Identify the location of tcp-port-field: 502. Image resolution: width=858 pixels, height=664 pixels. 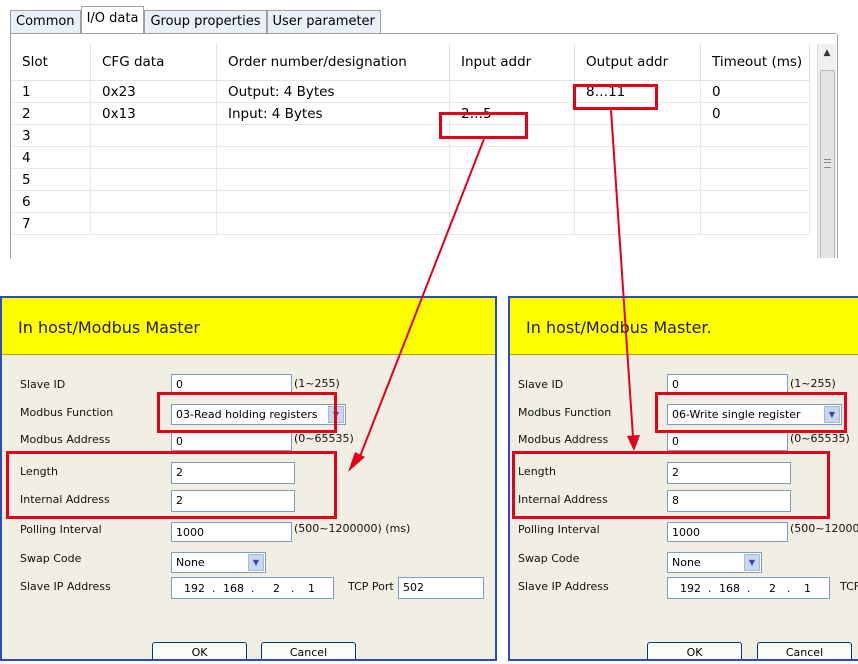
(441, 588).